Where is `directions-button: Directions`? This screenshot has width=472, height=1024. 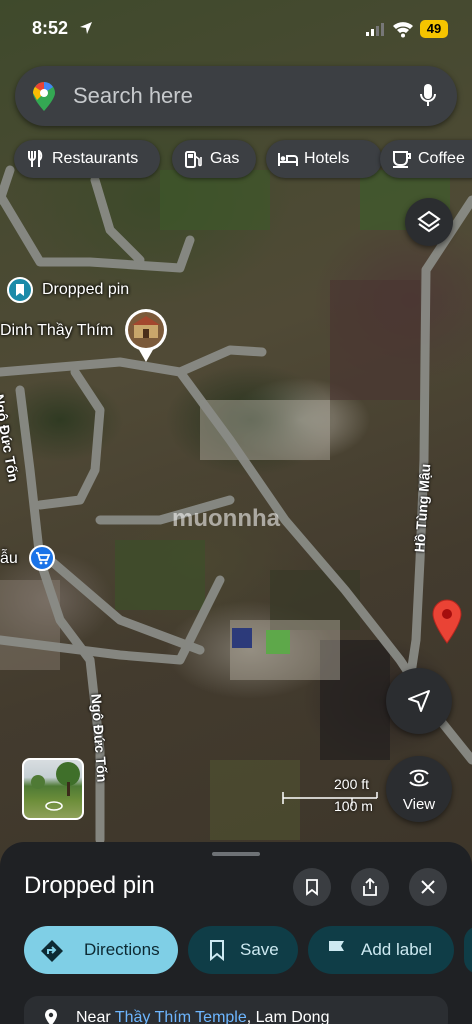 directions-button: Directions is located at coordinates (101, 950).